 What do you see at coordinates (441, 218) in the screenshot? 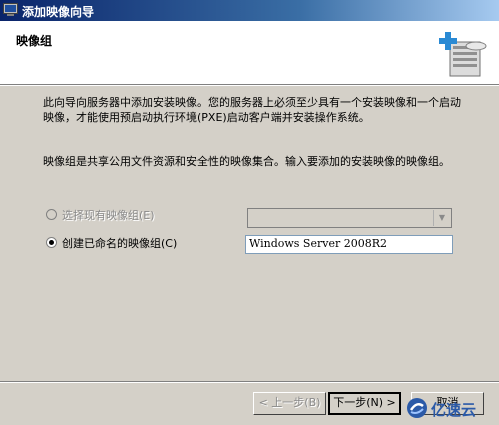
I see `chevron-down-icon: ▼` at bounding box center [441, 218].